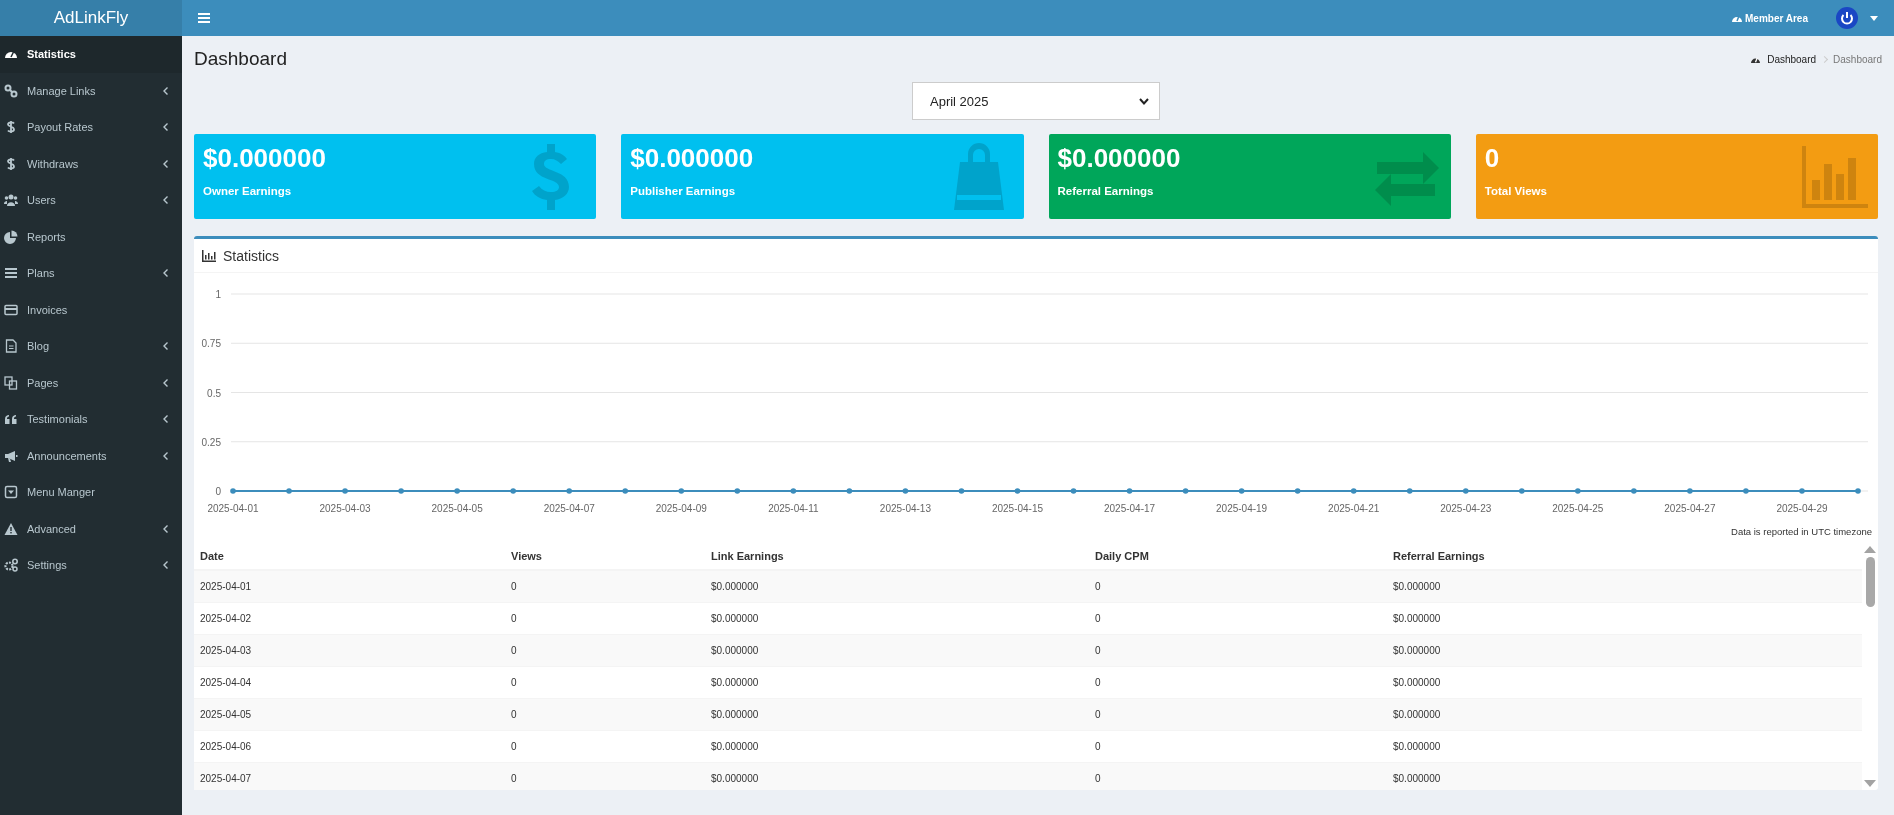  I want to click on users-icon, so click(11, 200).